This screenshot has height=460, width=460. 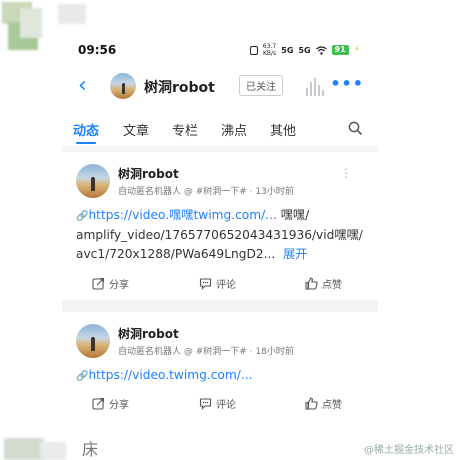 What do you see at coordinates (253, 50) in the screenshot?
I see `vibrate-icon` at bounding box center [253, 50].